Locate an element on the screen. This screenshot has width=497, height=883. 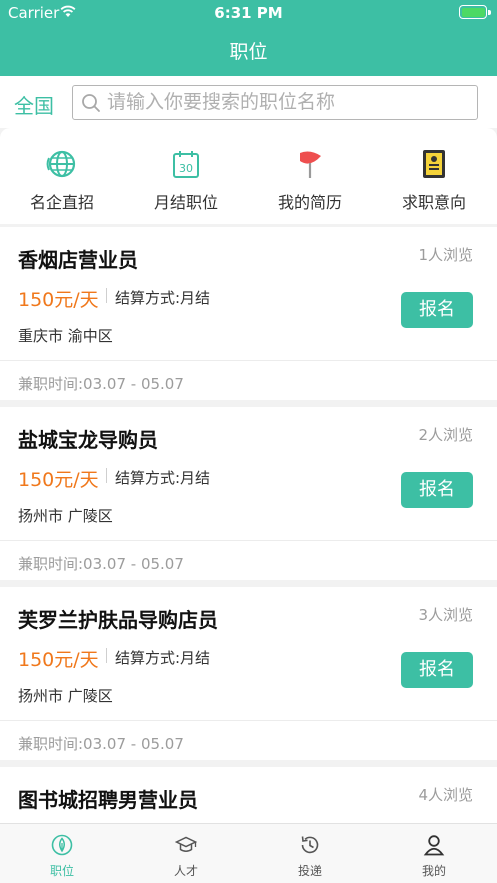
drop-icon is located at coordinates (62, 845).